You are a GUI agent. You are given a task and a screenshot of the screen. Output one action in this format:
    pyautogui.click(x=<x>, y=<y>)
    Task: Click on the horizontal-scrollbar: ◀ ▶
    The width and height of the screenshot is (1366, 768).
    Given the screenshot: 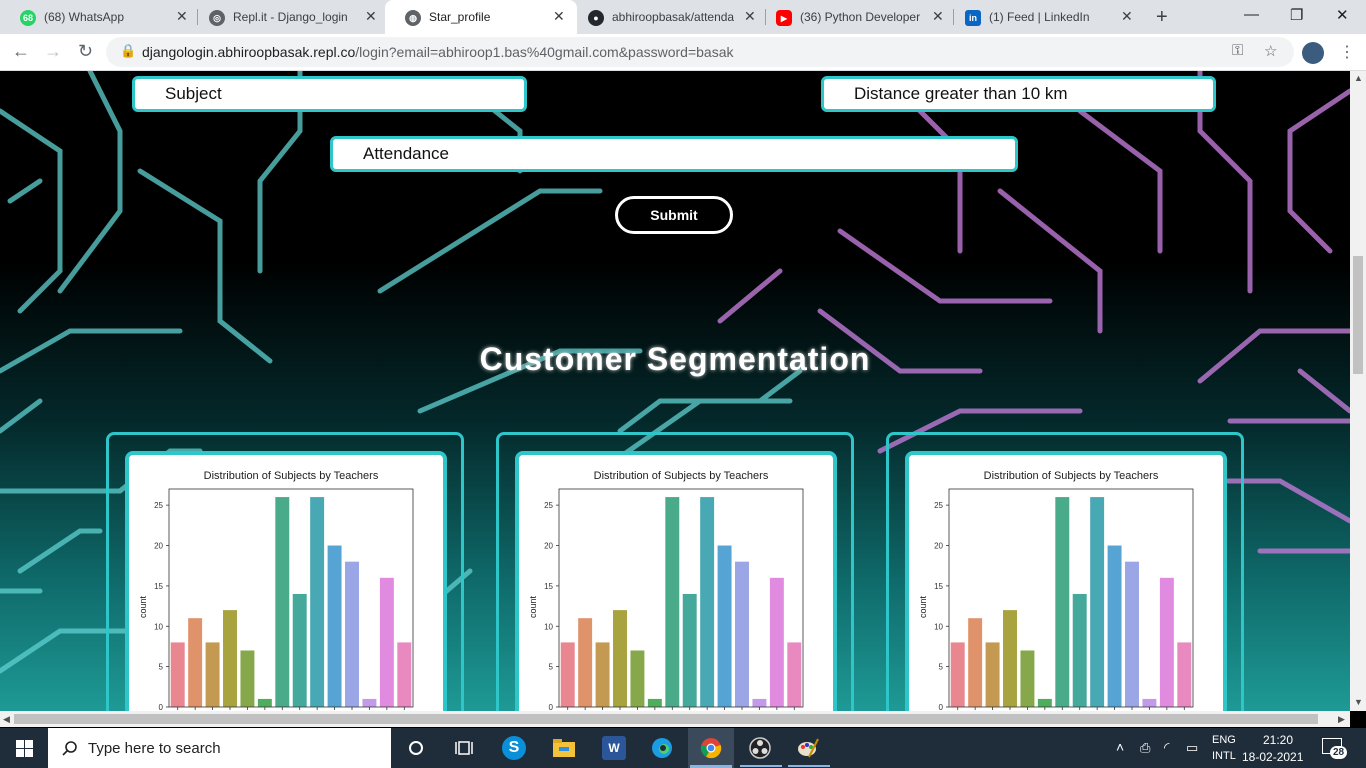 What is the action you would take?
    pyautogui.click(x=675, y=719)
    